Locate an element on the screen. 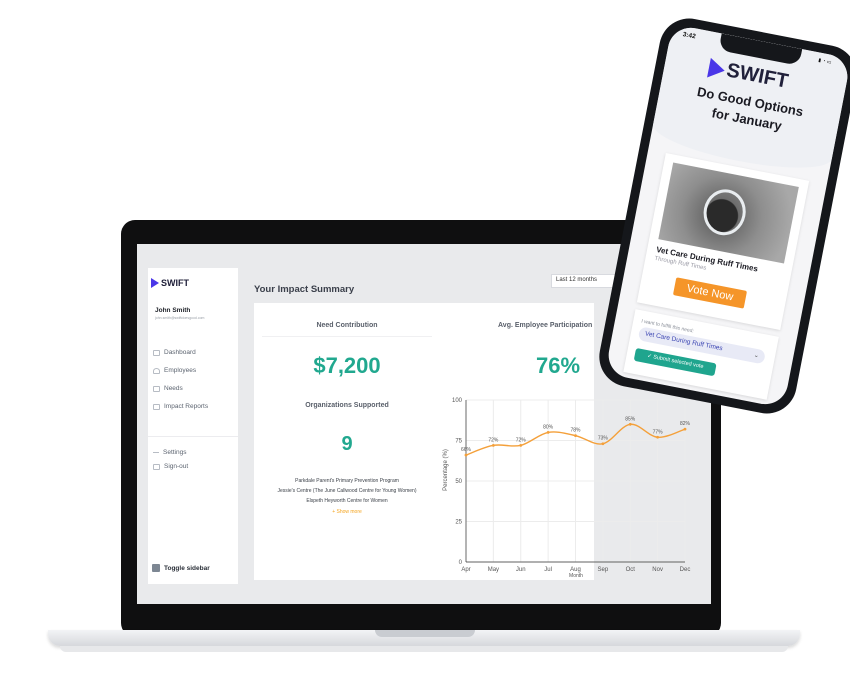 The width and height of the screenshot is (850, 674). chart-value-label: 66% is located at coordinates (466, 450).